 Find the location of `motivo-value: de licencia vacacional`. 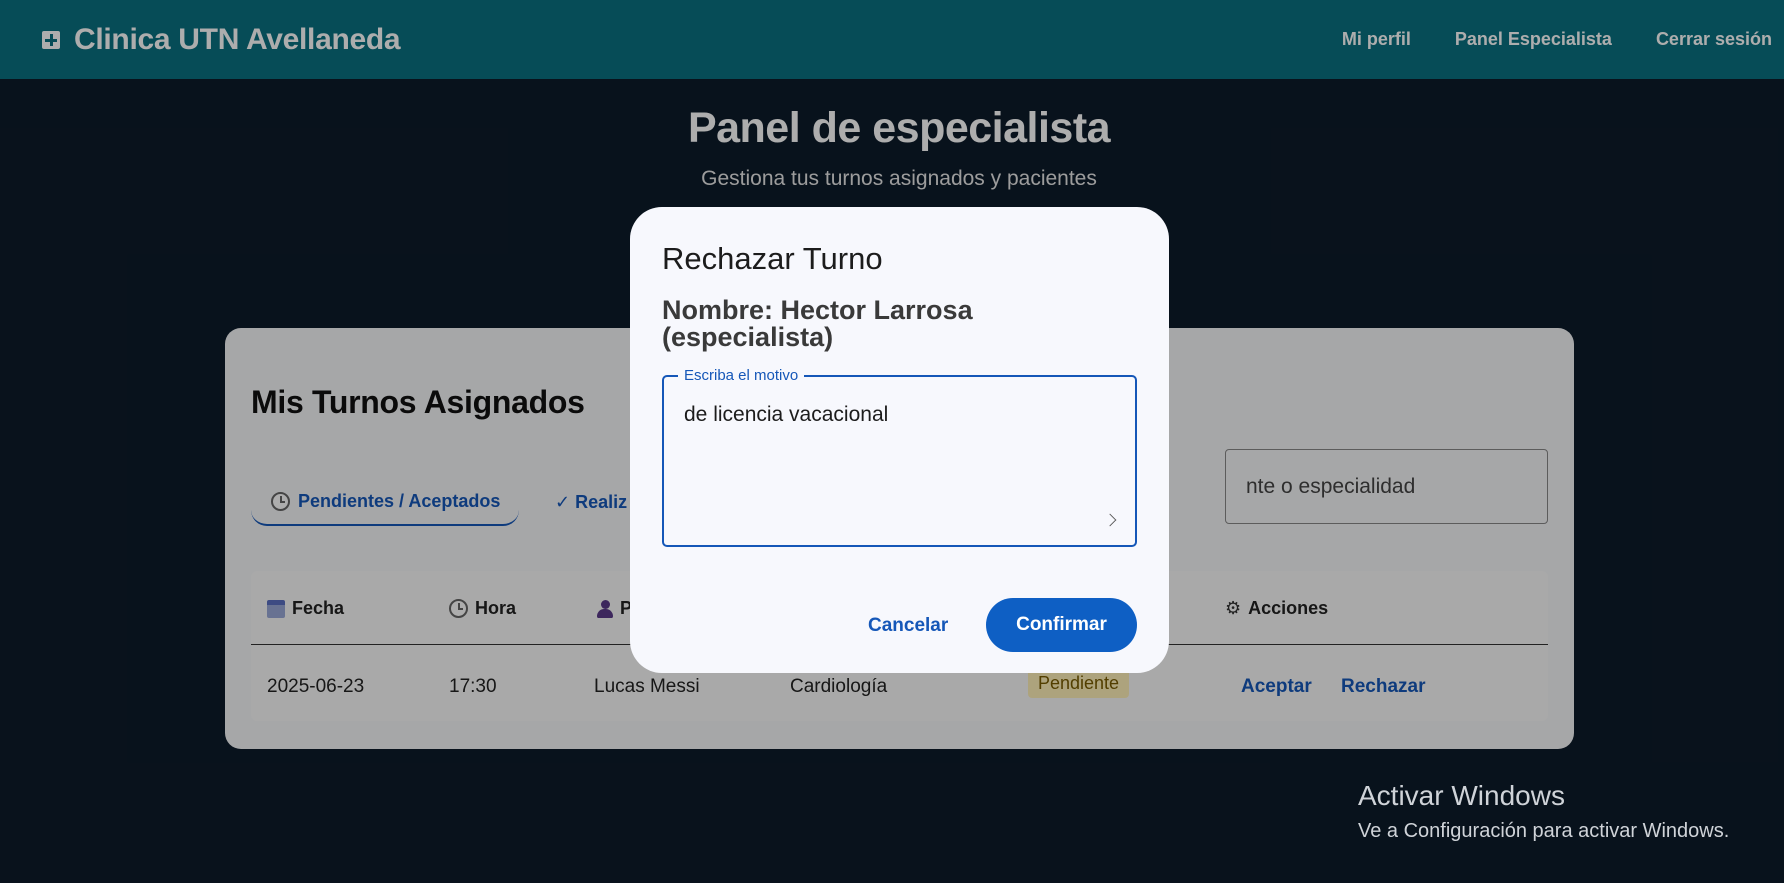

motivo-value: de licencia vacacional is located at coordinates (786, 414).